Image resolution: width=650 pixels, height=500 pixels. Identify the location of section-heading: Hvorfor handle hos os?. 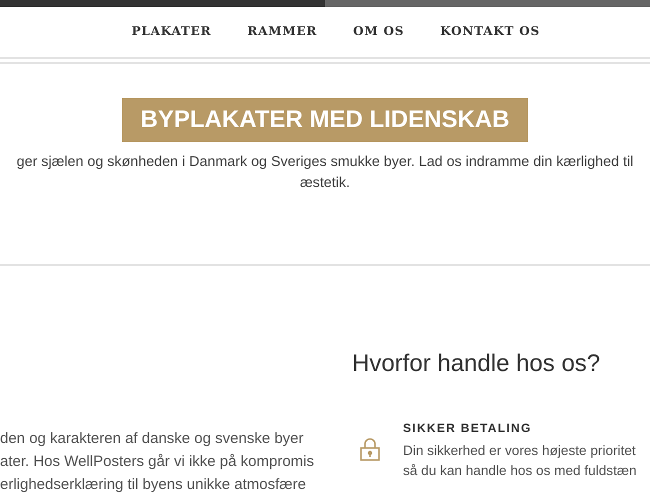
(477, 364).